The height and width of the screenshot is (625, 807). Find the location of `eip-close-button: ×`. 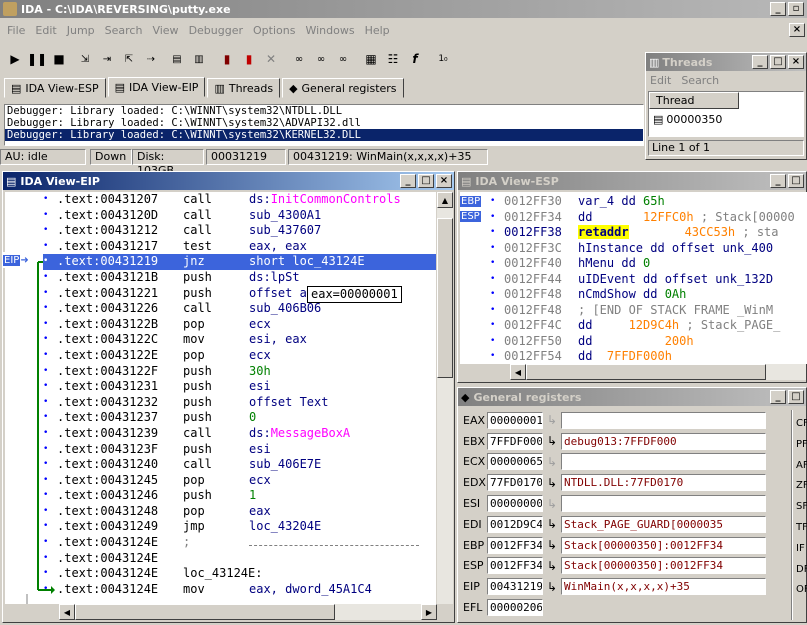

eip-close-button: × is located at coordinates (444, 181).